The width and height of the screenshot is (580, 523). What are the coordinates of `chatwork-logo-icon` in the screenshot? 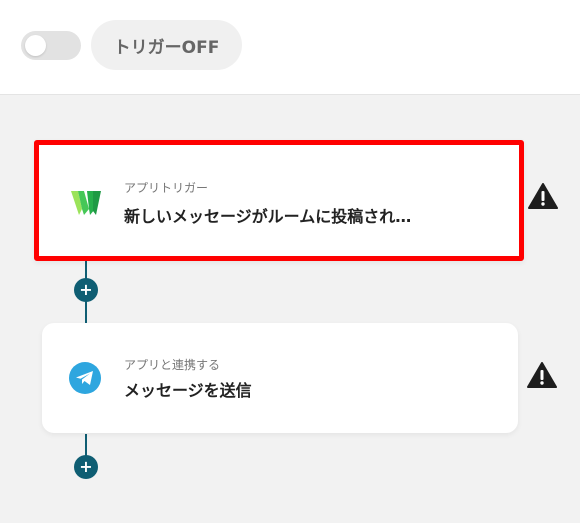 It's located at (86, 203).